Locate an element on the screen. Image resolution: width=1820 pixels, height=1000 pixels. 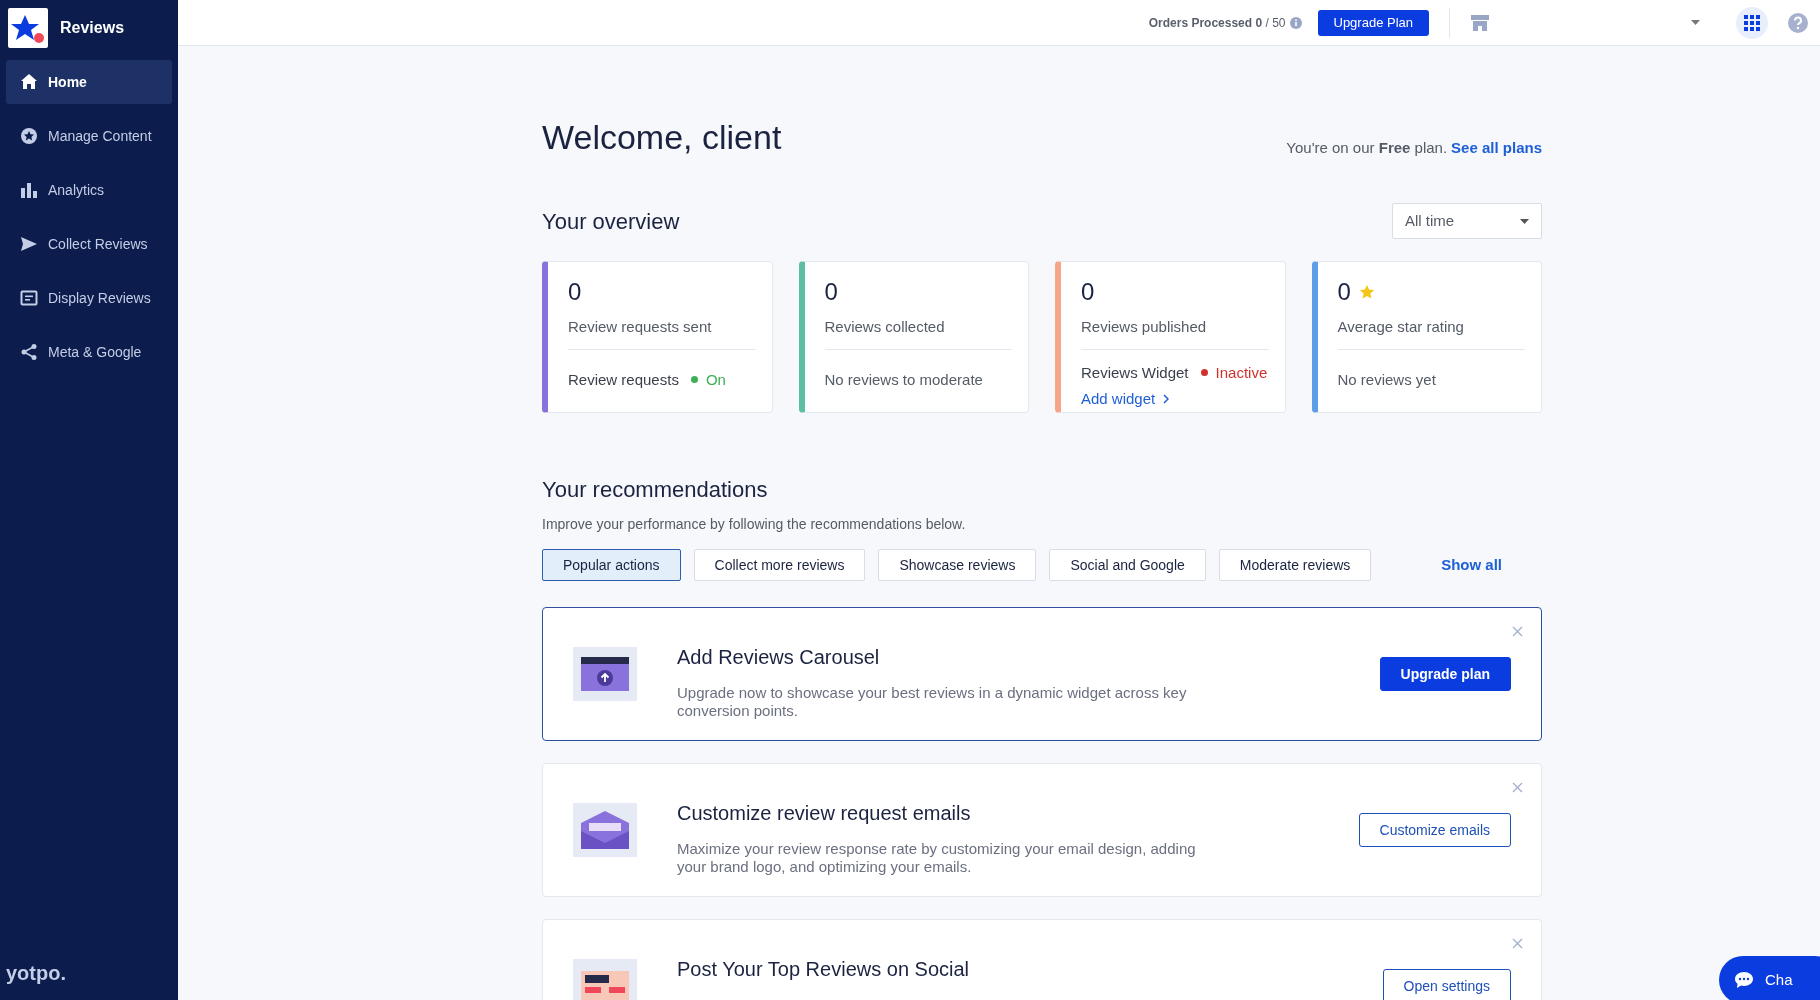
app-title: Reviews is located at coordinates (92, 28).